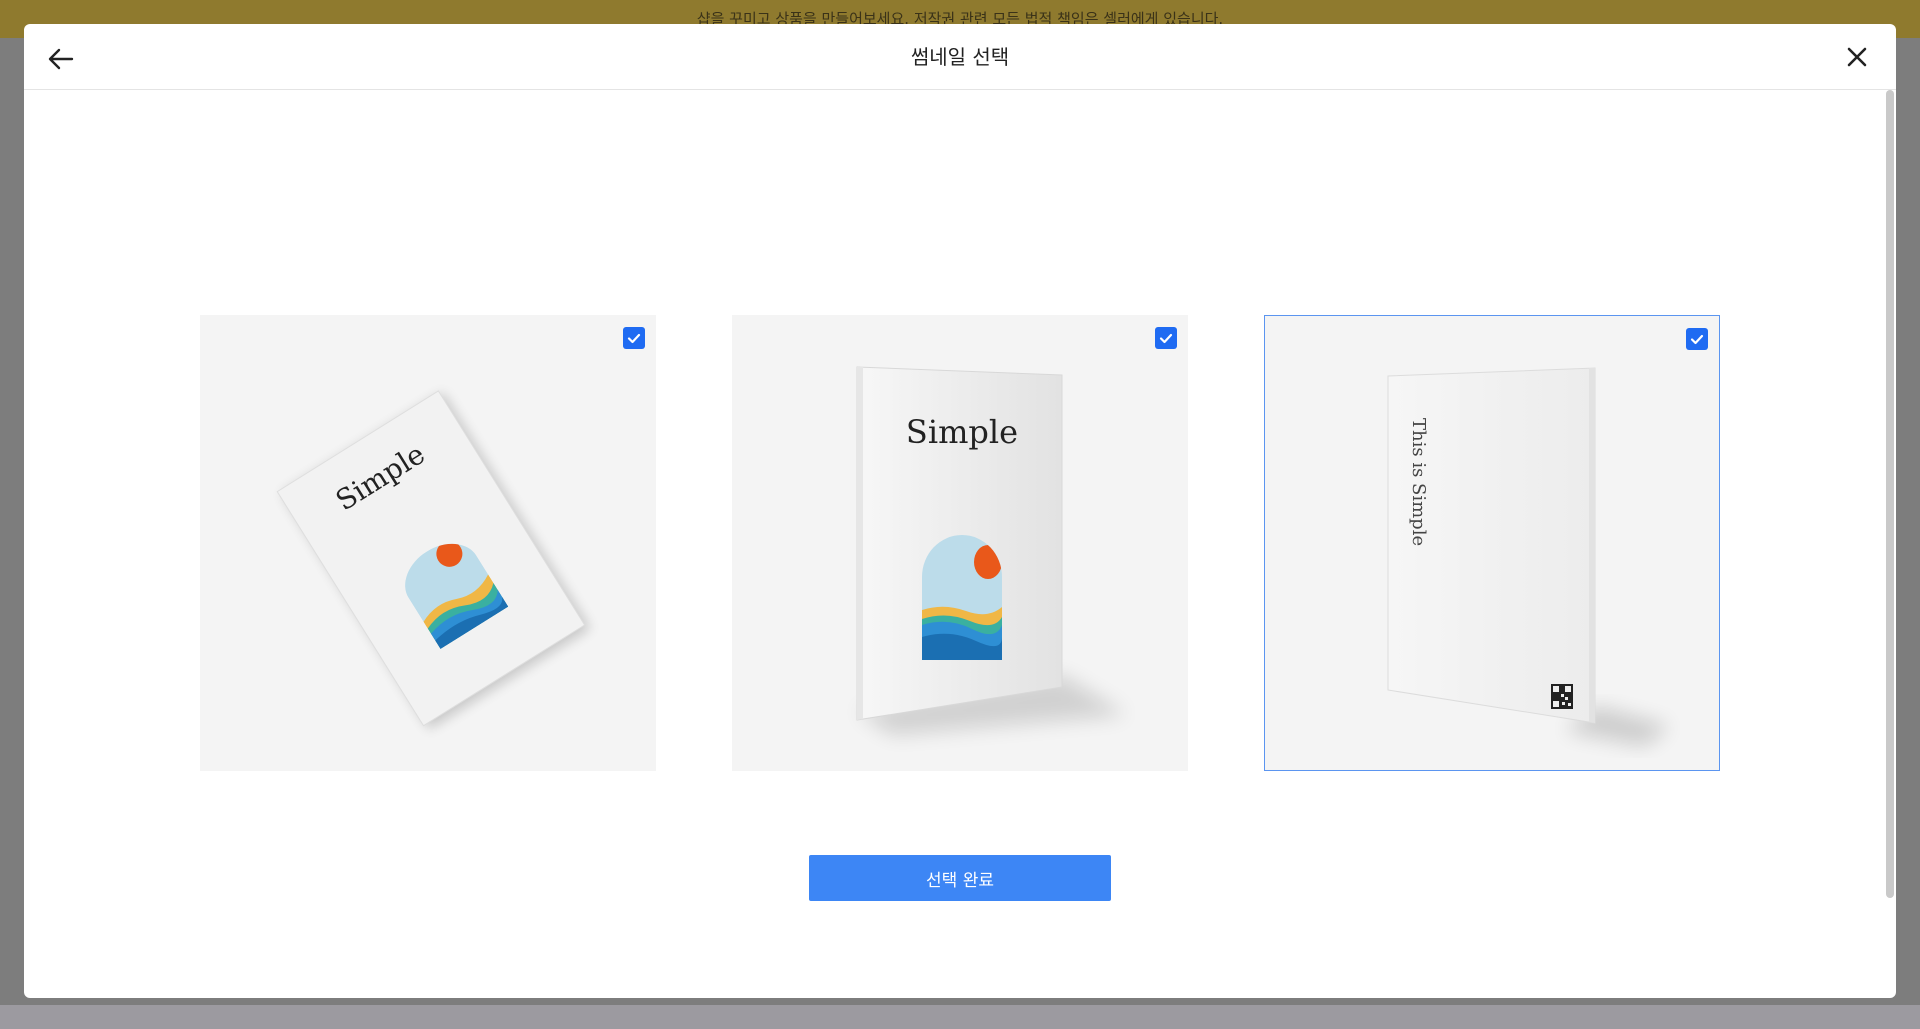 The width and height of the screenshot is (1920, 1029). I want to click on done-button: 선택 완료, so click(960, 878).